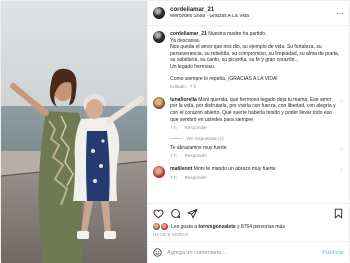 This screenshot has height=263, width=350. Describe the element at coordinates (188, 34) in the screenshot. I see `caption-username: cordeliamar_21` at that location.